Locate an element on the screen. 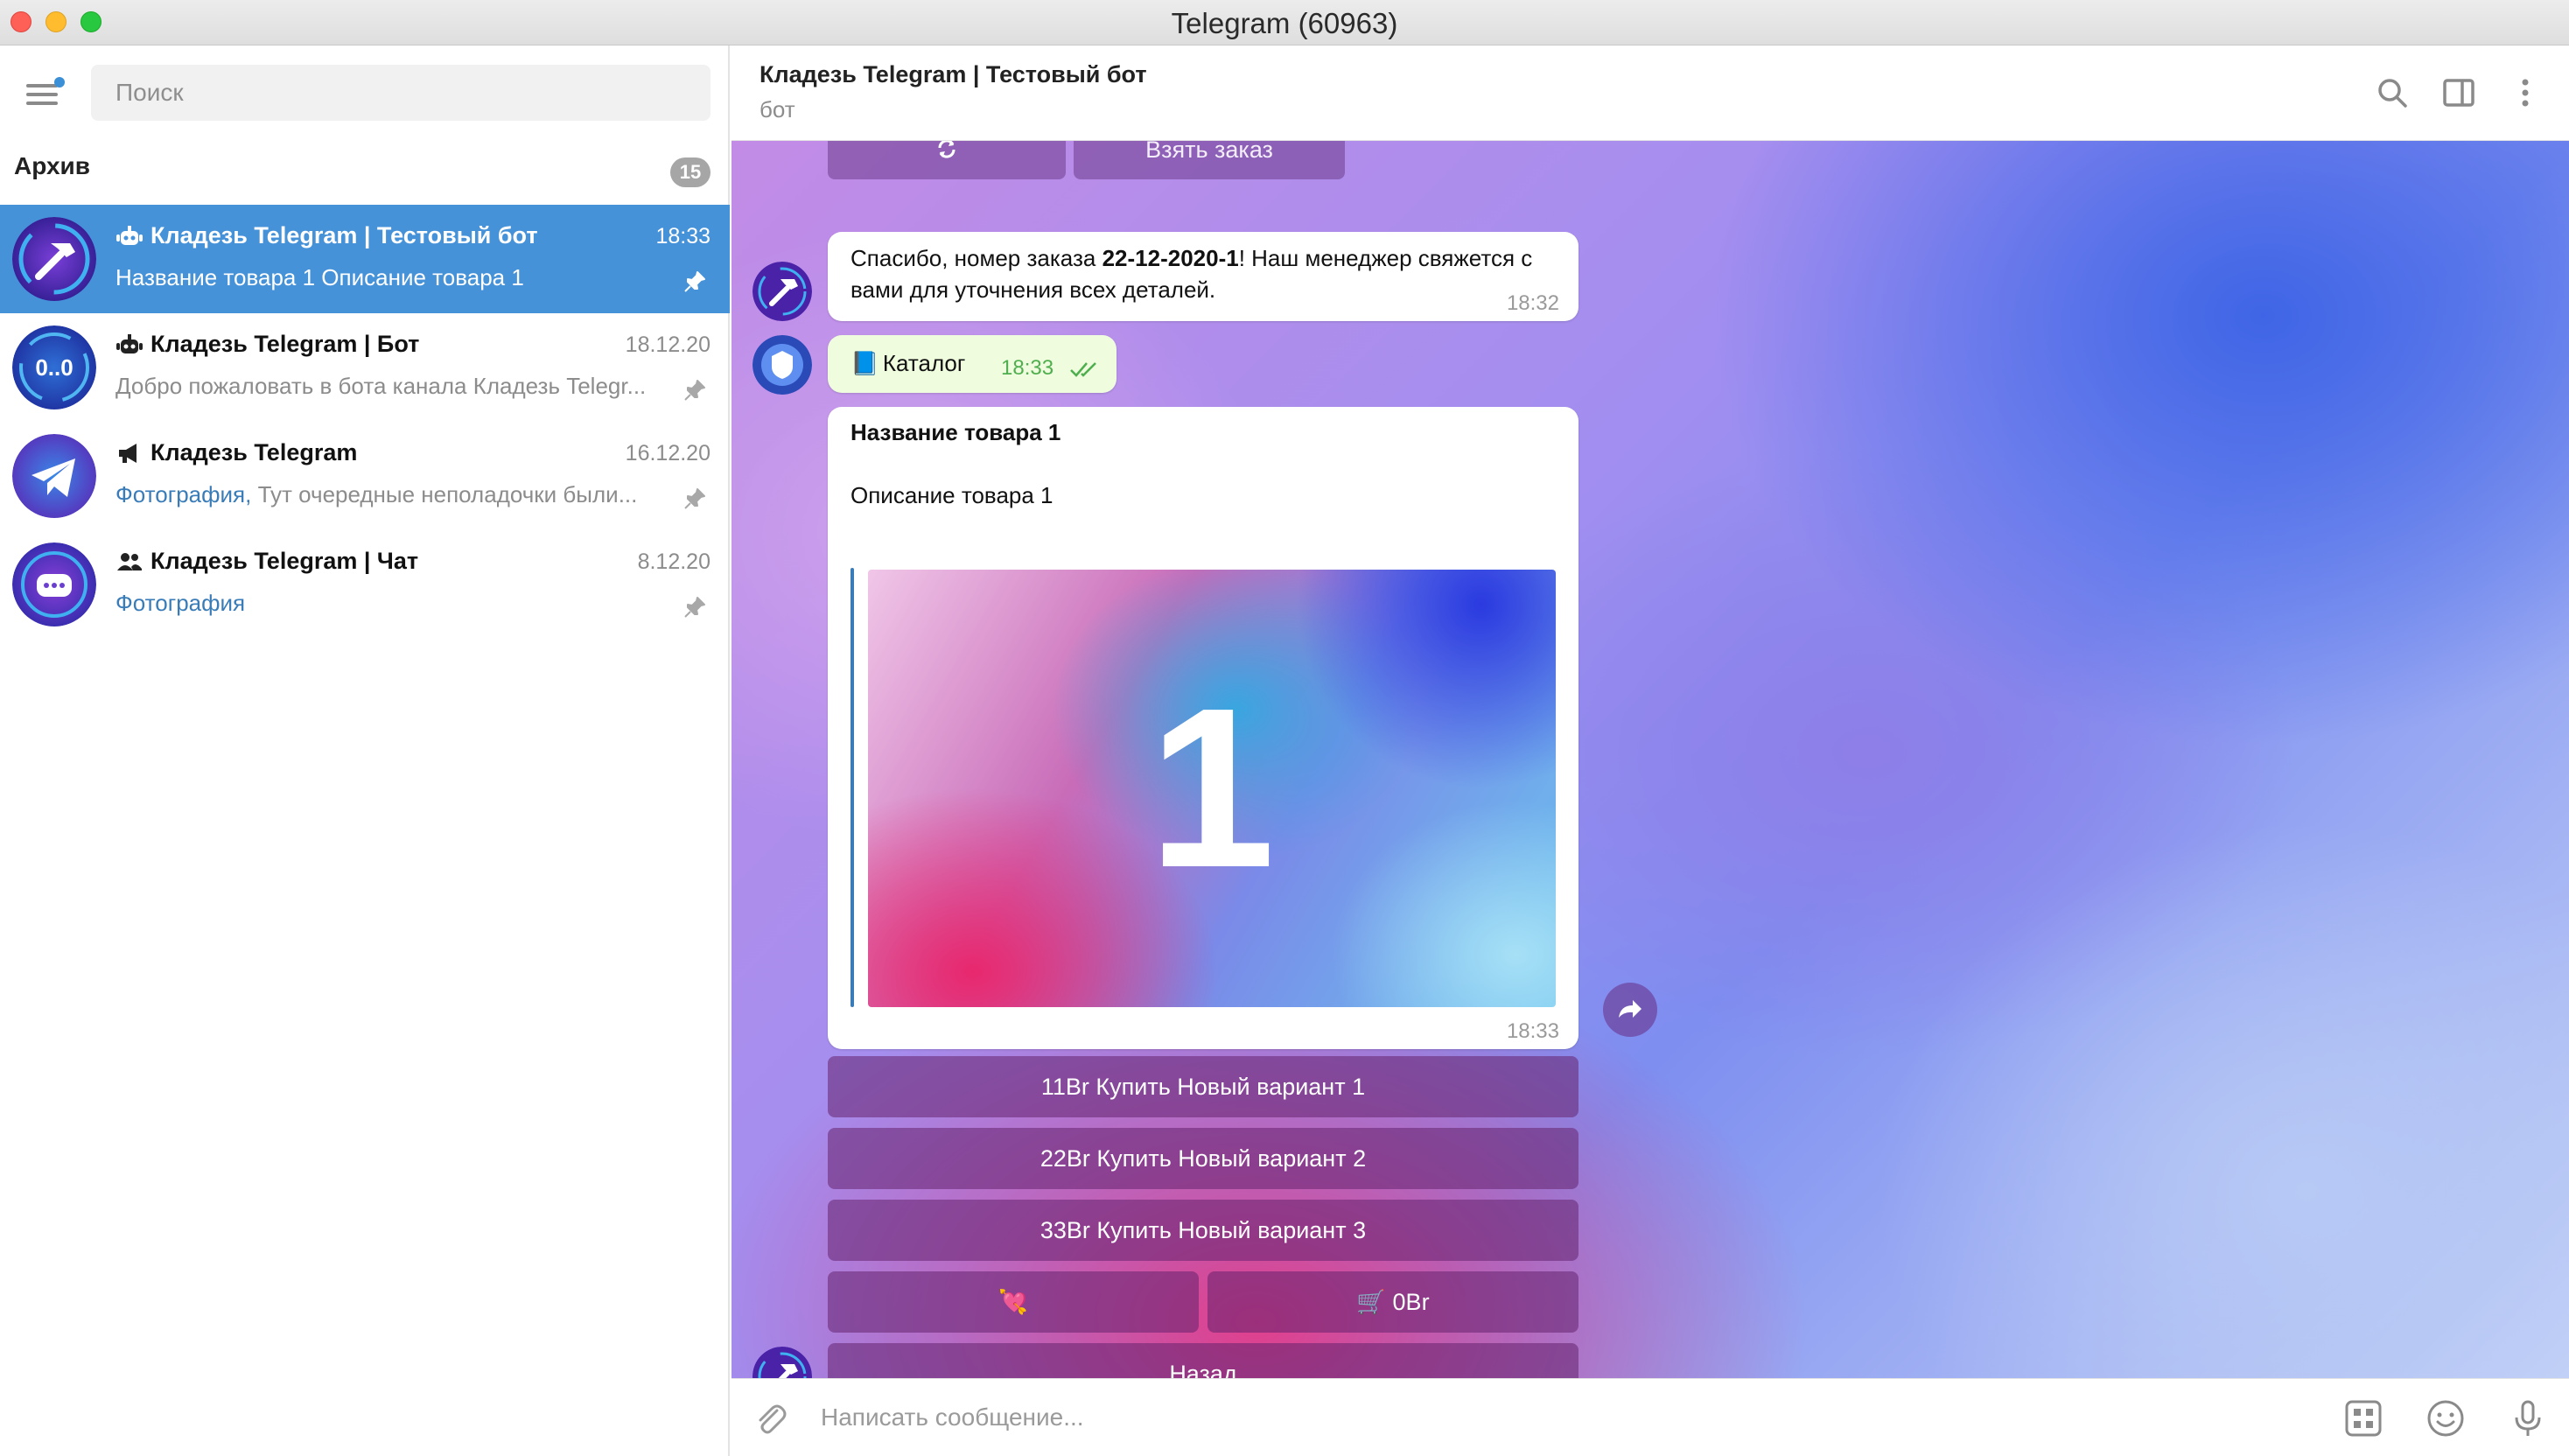 Image resolution: width=2569 pixels, height=1456 pixels. megaphone-icon is located at coordinates (127, 453).